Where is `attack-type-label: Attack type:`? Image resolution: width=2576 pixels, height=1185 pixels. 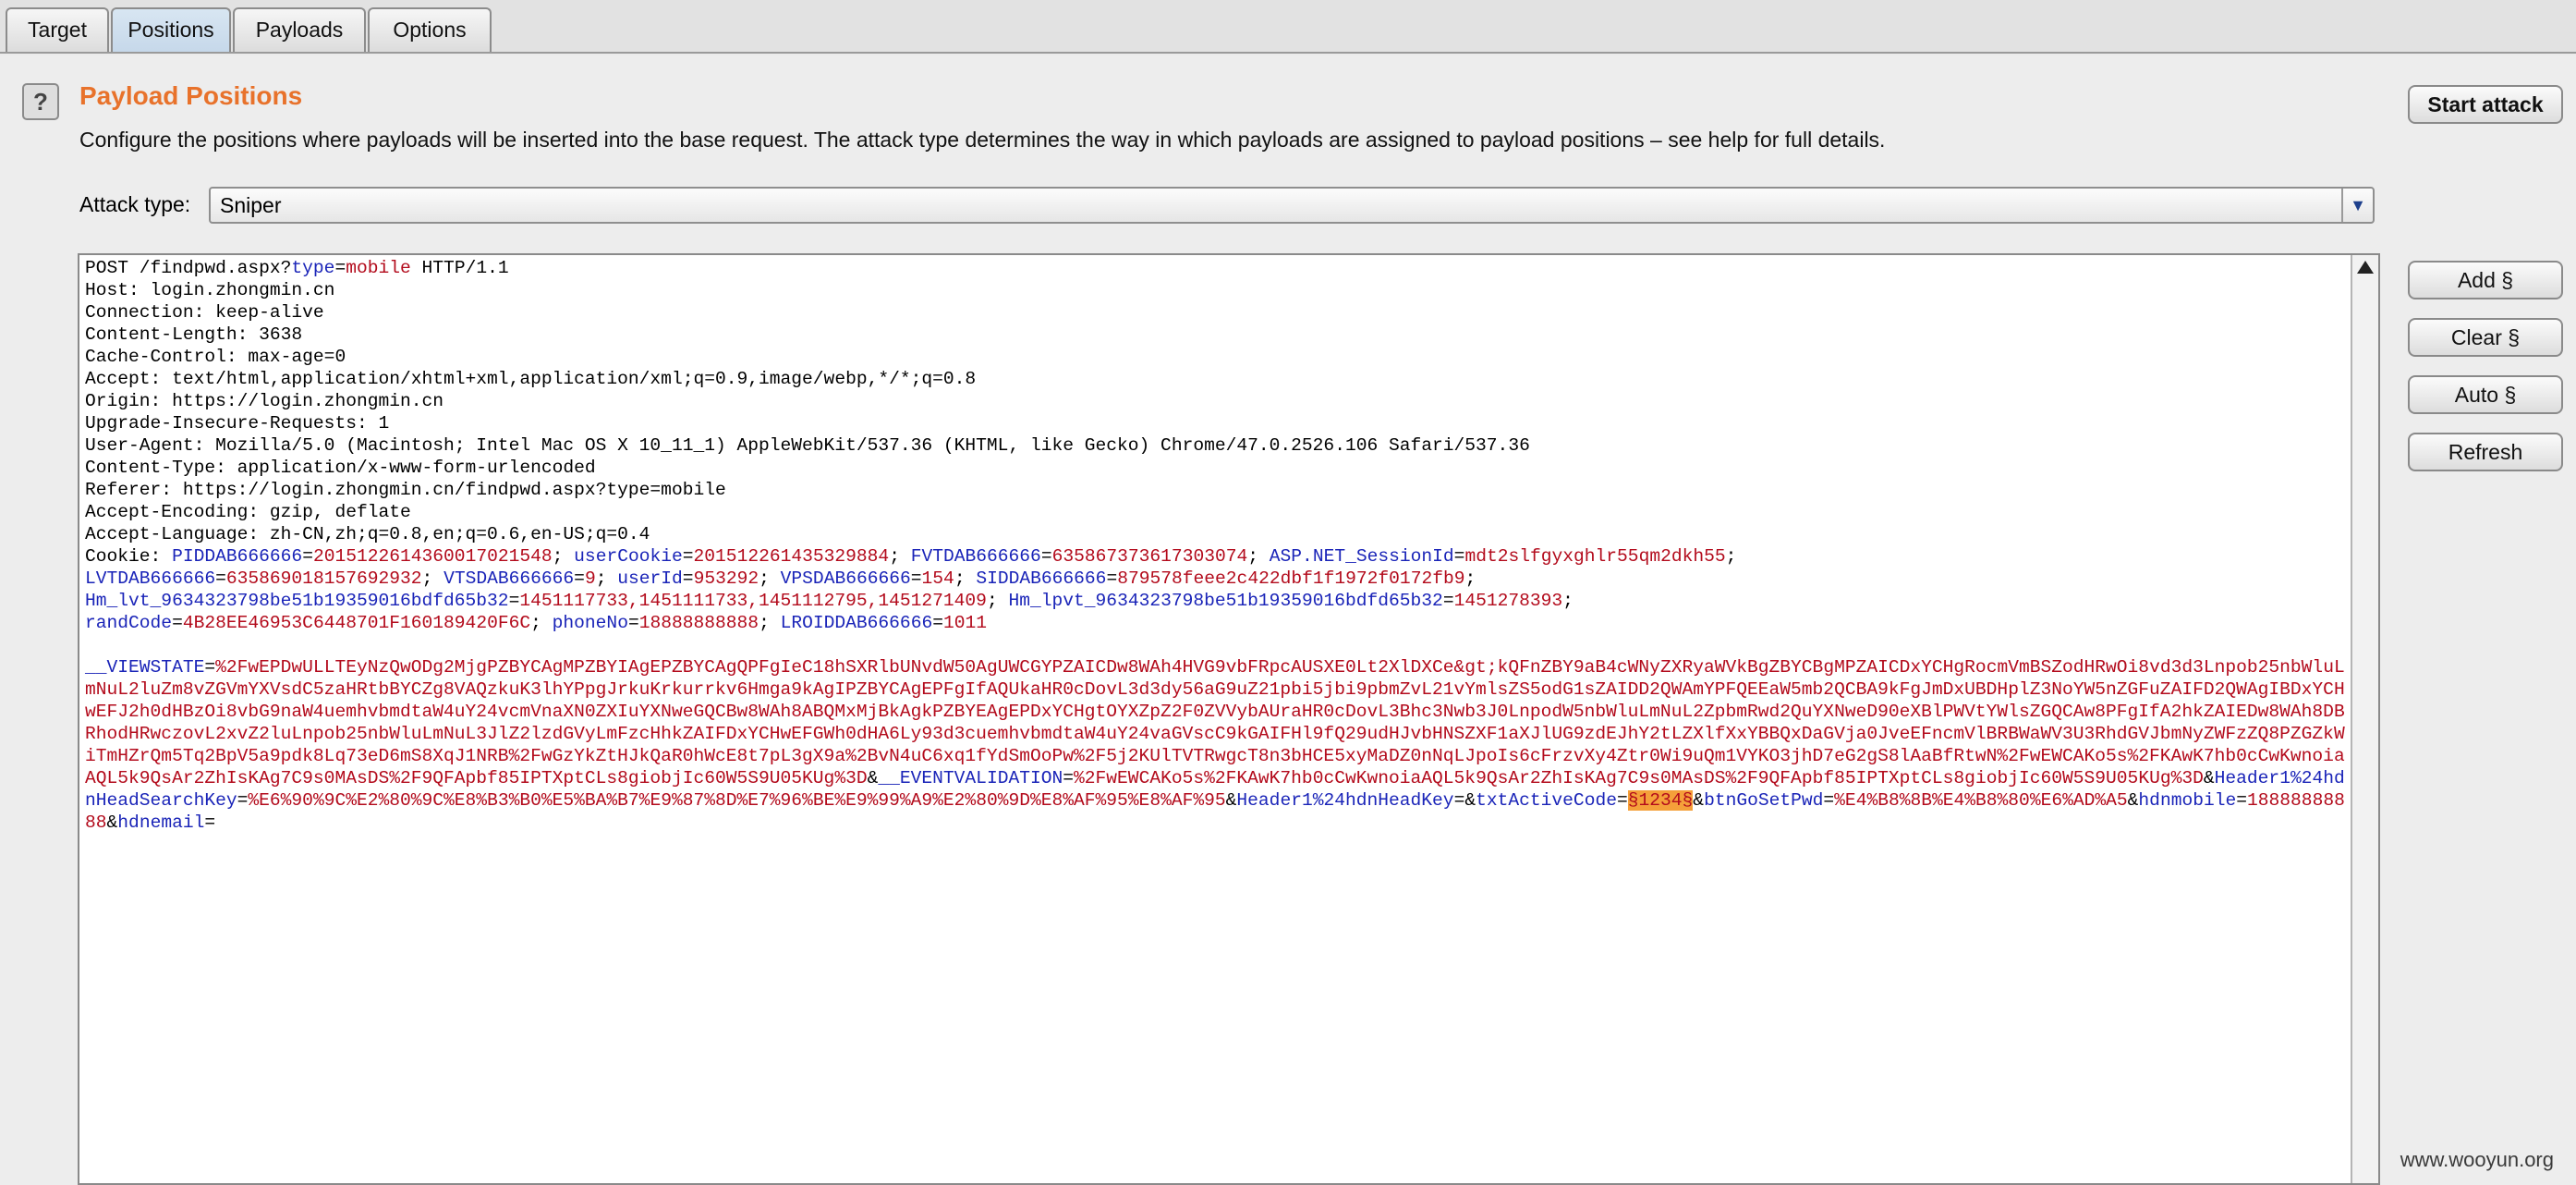
attack-type-label: Attack type: is located at coordinates (135, 204).